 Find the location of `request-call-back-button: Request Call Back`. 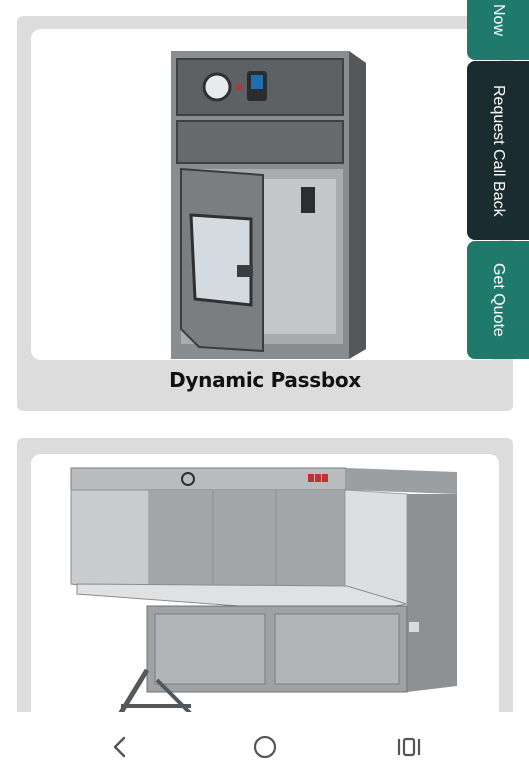

request-call-back-button: Request Call Back is located at coordinates (498, 150).